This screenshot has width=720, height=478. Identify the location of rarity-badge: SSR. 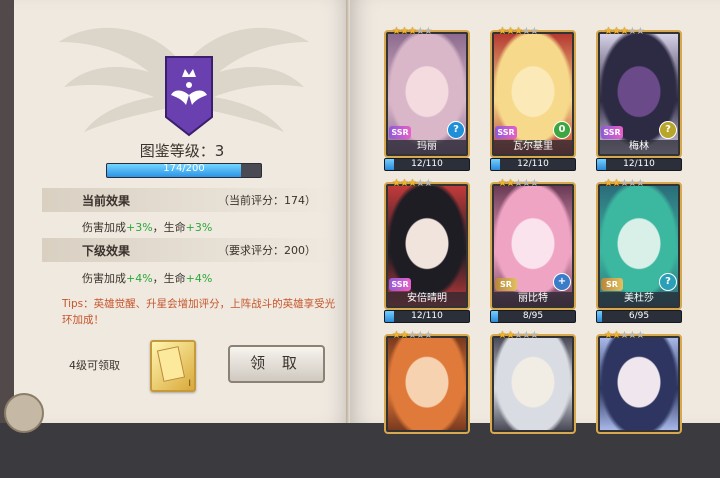
(400, 132).